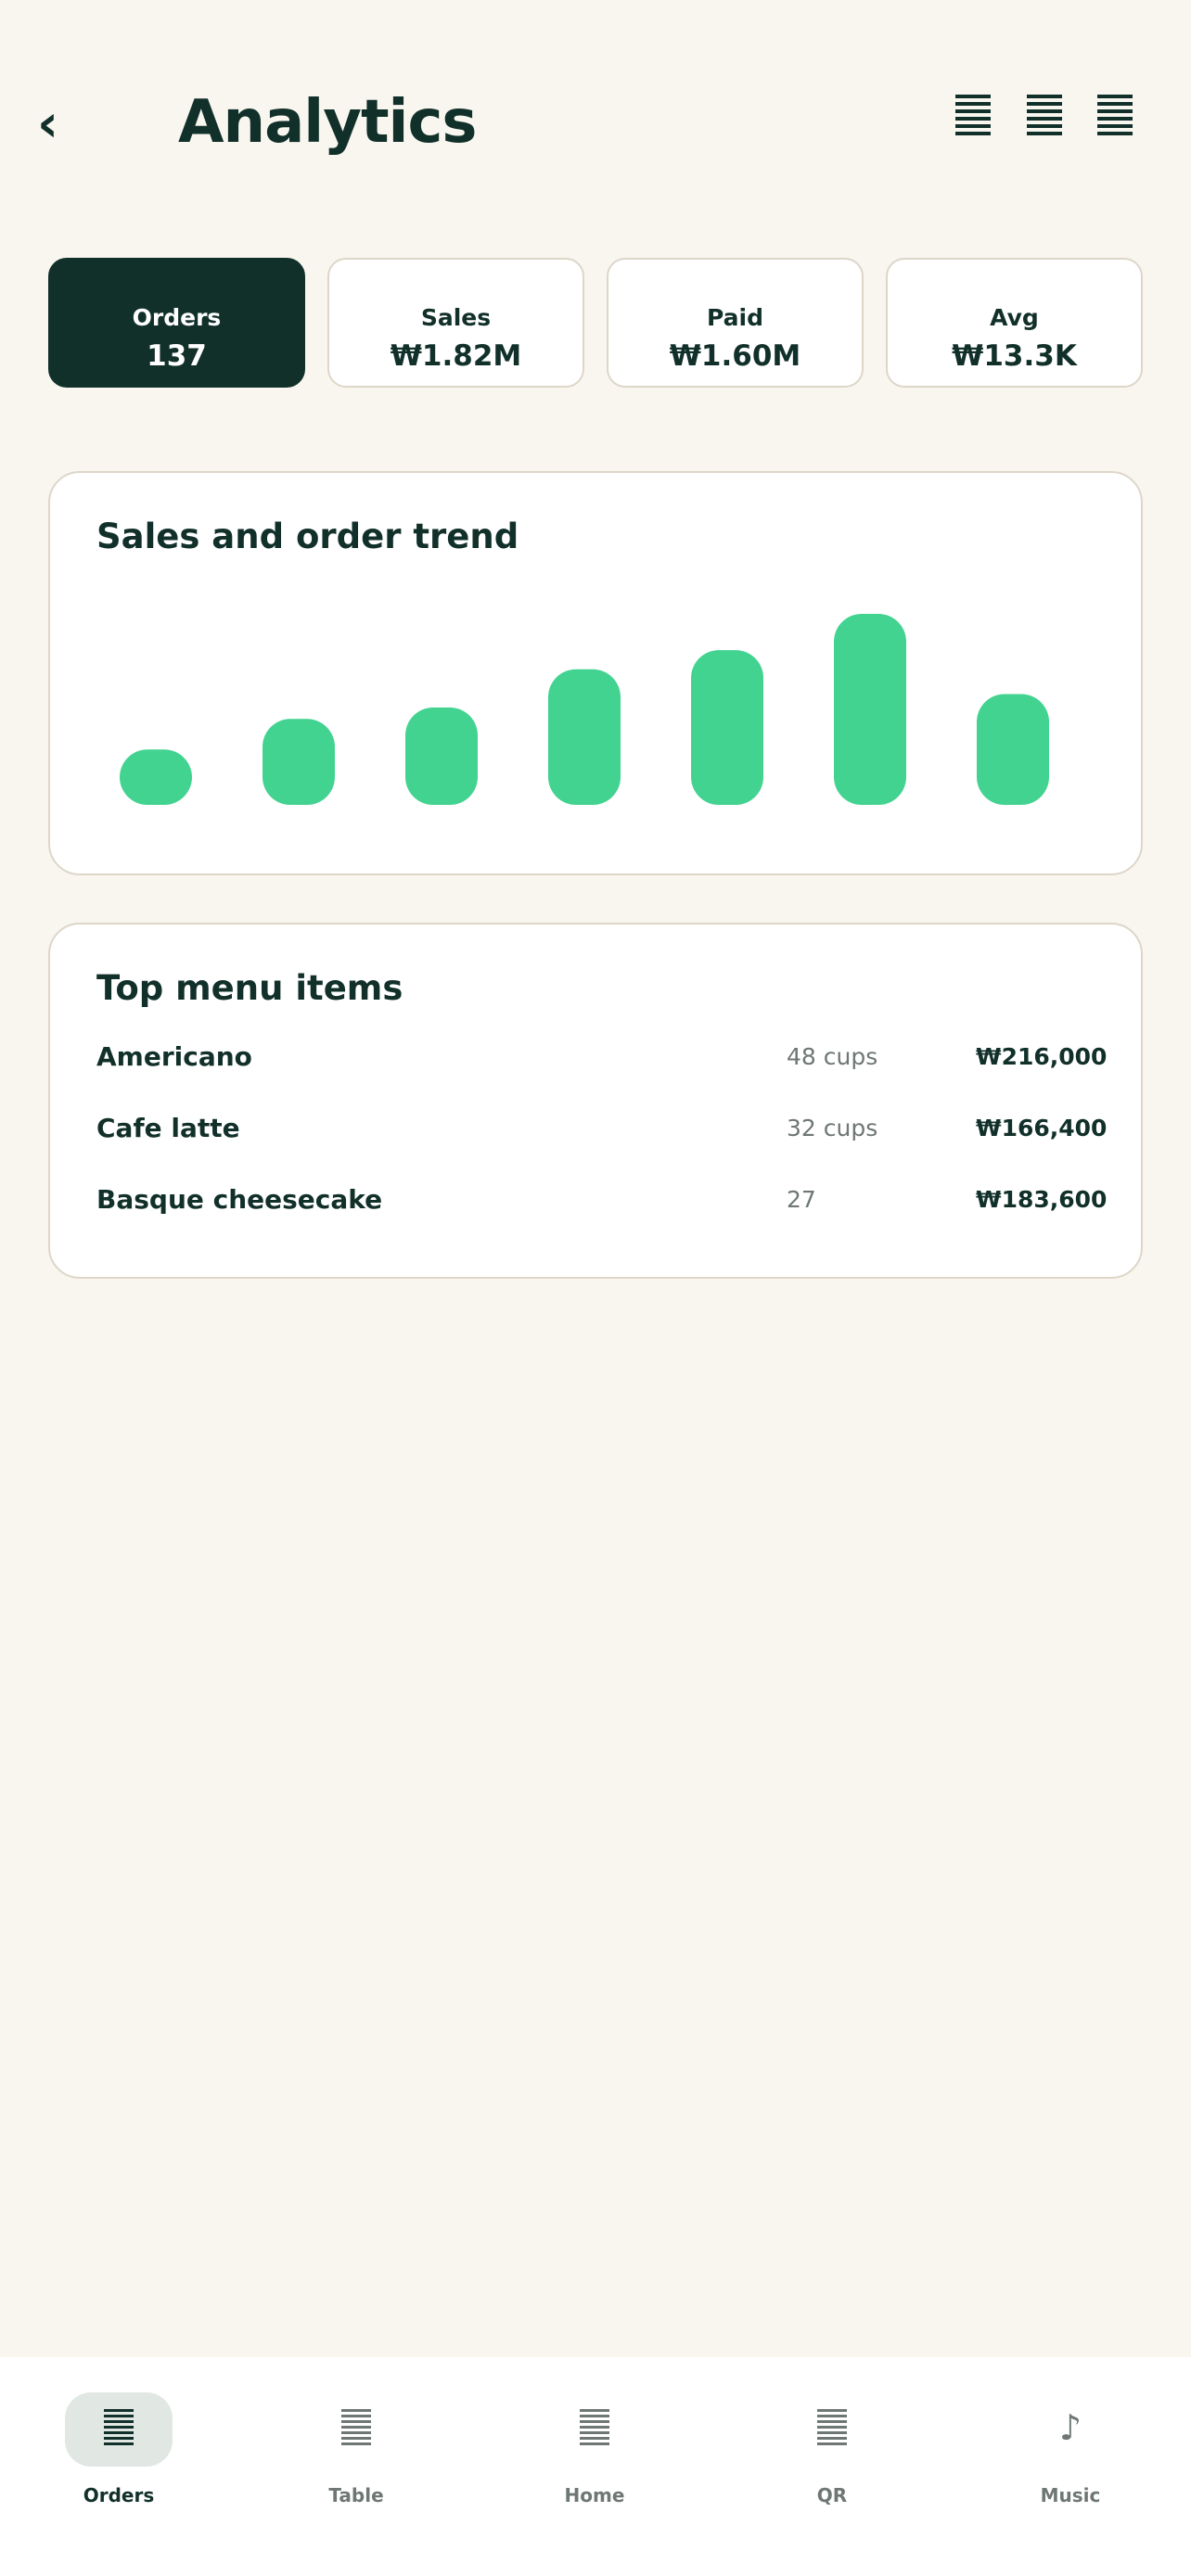  Describe the element at coordinates (177, 318) in the screenshot. I see `kpi-label: Orders` at that location.